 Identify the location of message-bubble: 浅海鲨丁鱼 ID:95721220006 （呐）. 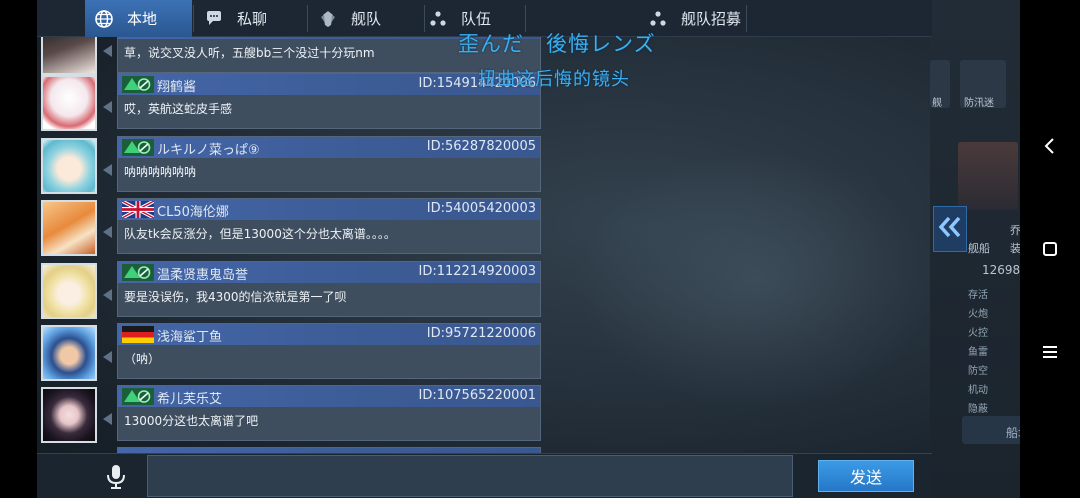
(329, 351).